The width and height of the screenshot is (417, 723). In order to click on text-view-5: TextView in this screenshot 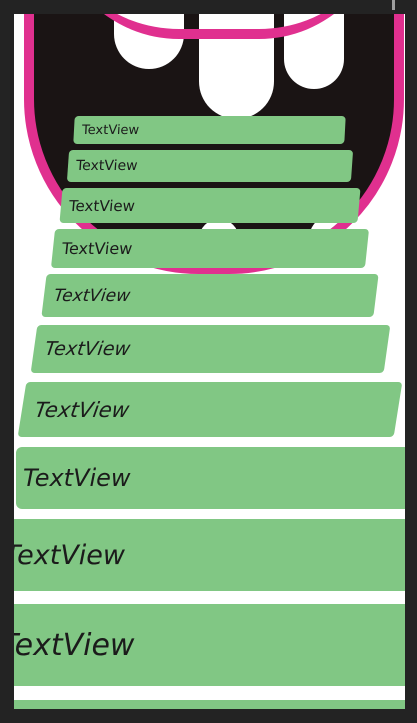, I will do `click(210, 295)`.